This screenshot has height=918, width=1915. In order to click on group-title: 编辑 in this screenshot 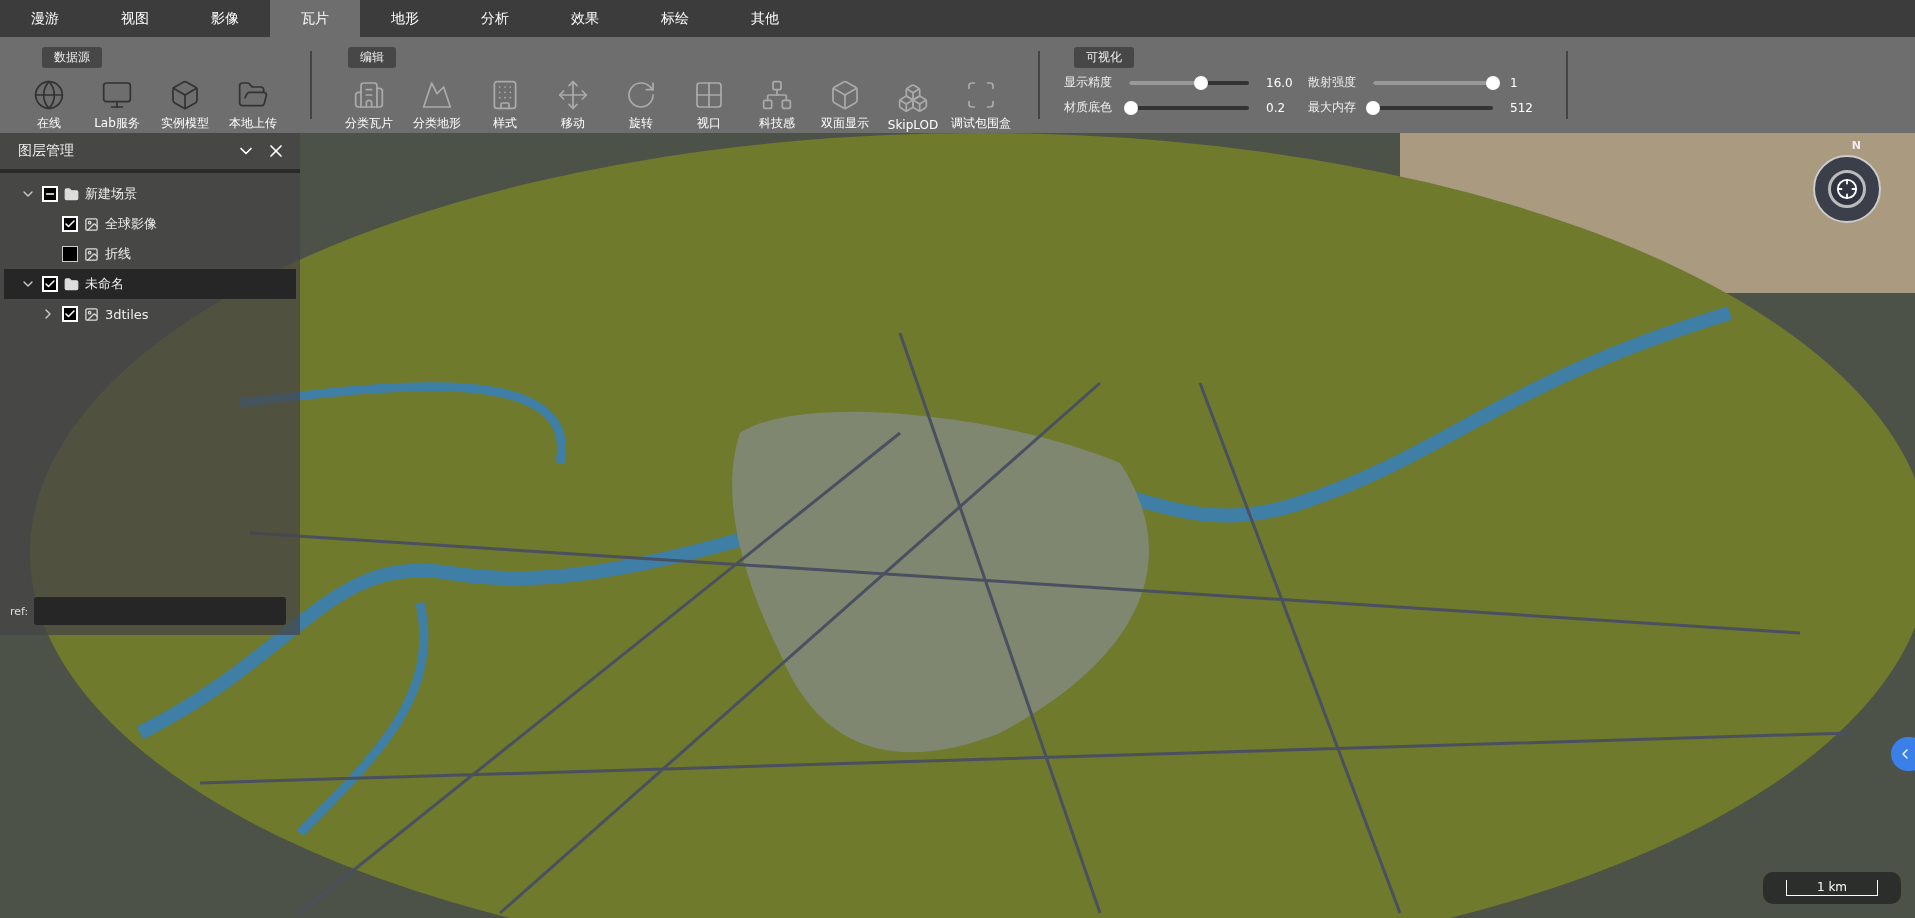, I will do `click(372, 57)`.